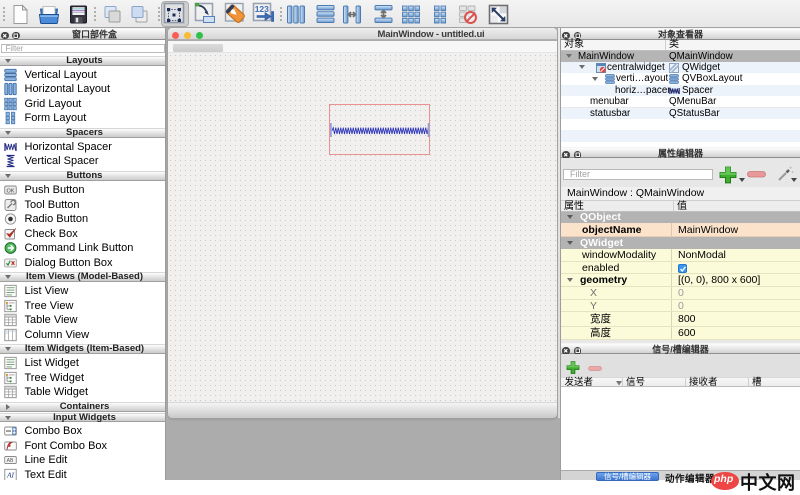 This screenshot has height=495, width=800. What do you see at coordinates (10, 462) in the screenshot?
I see `svg-text: AB` at bounding box center [10, 462].